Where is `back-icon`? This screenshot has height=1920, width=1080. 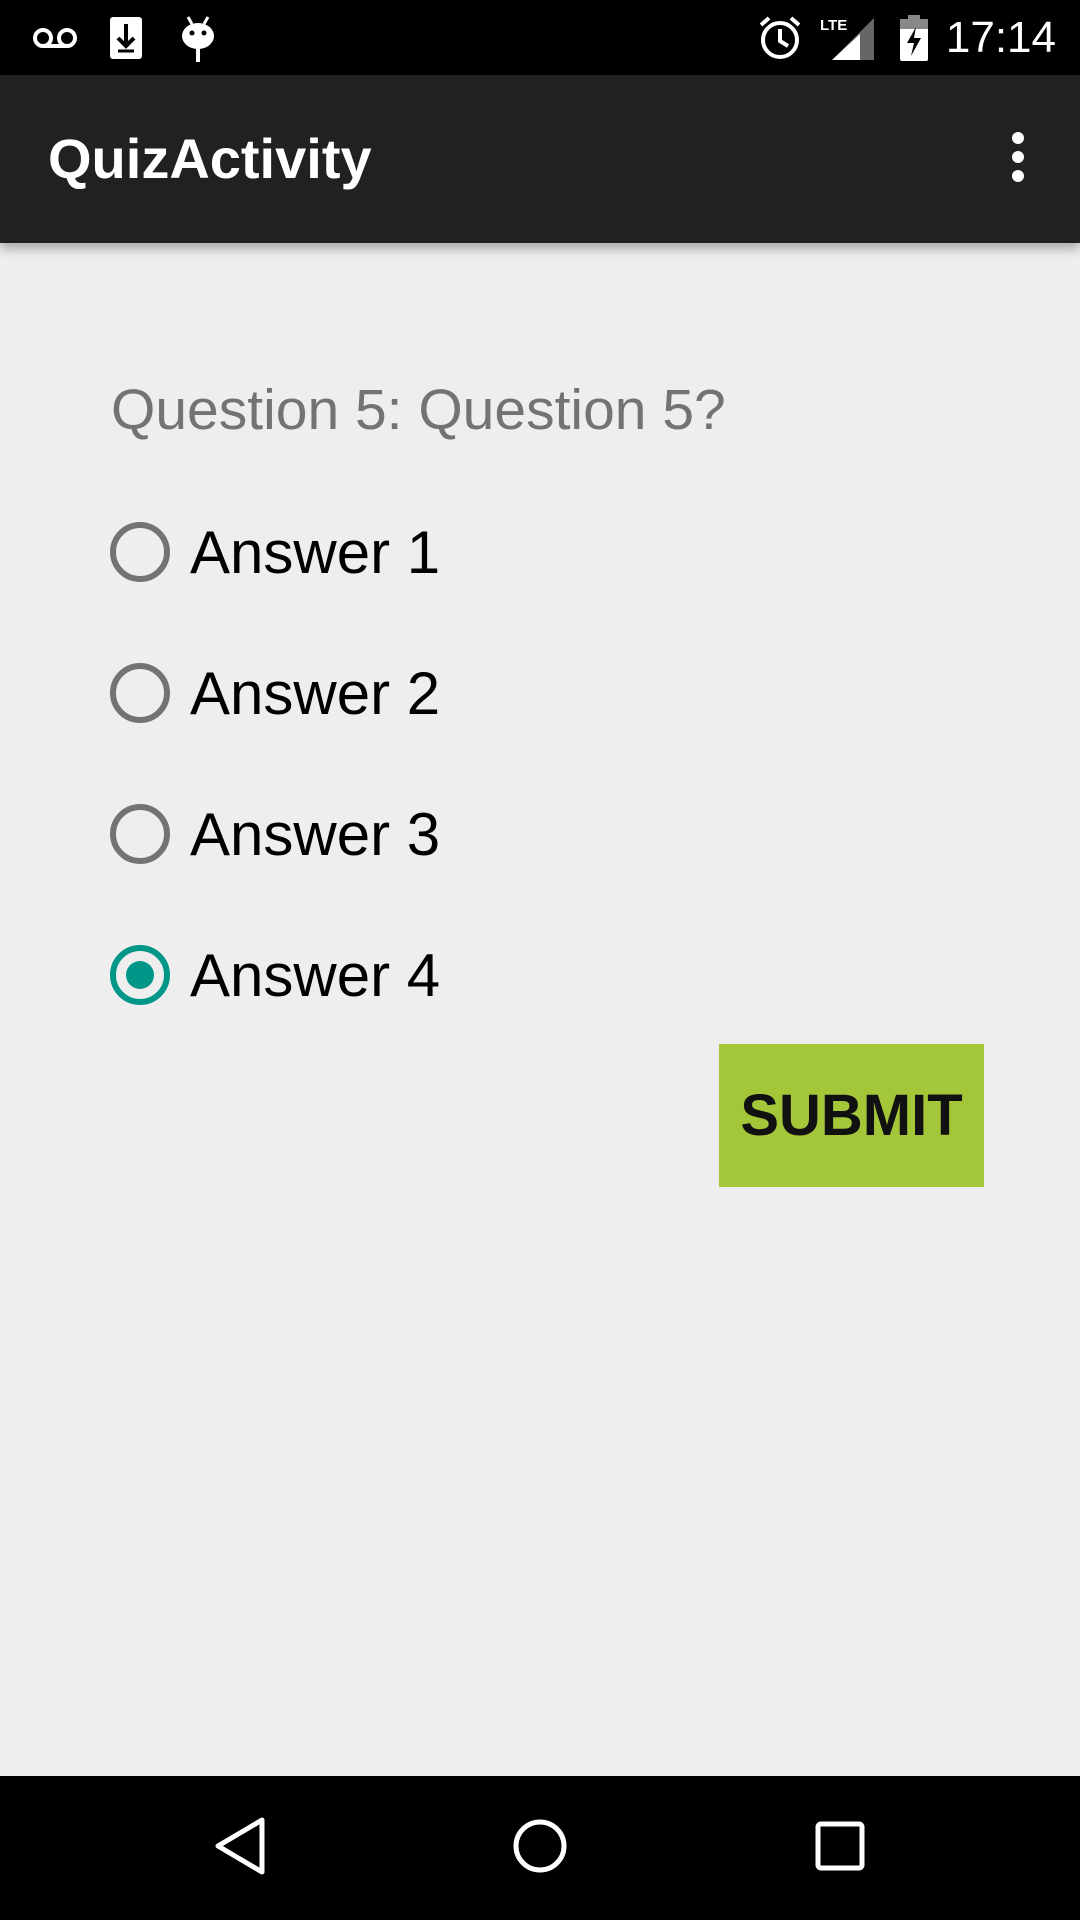
back-icon is located at coordinates (240, 1848).